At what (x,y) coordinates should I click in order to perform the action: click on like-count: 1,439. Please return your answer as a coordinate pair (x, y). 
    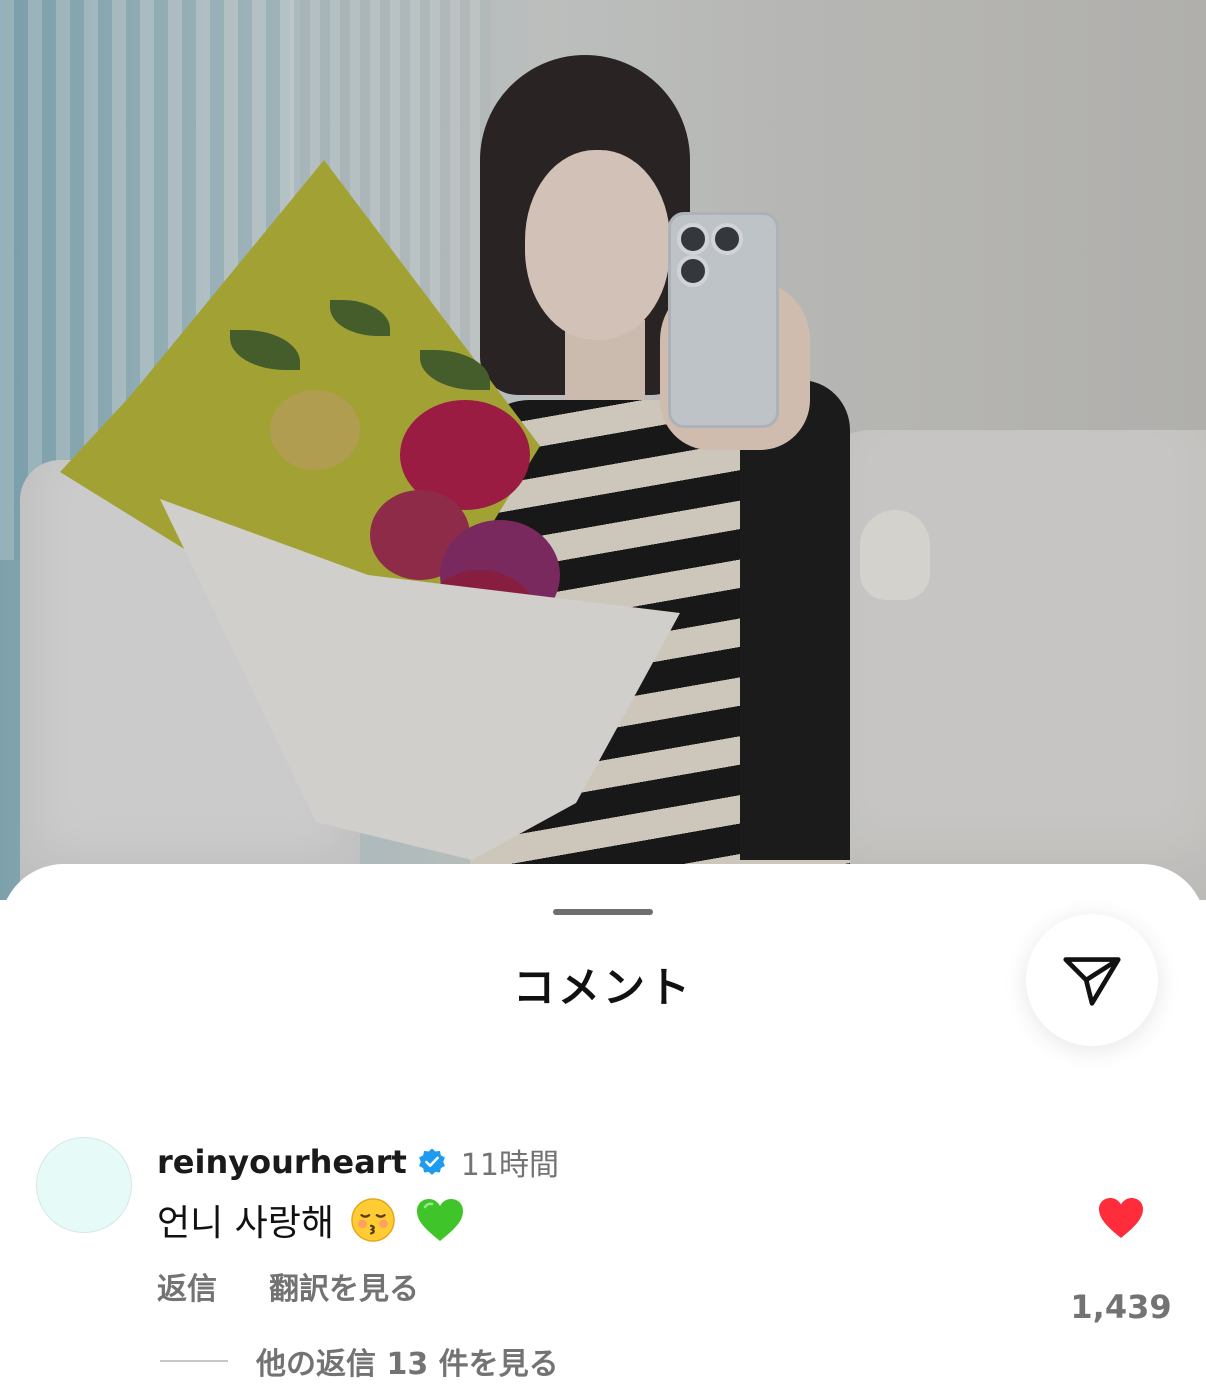
    Looking at the image, I should click on (1121, 1307).